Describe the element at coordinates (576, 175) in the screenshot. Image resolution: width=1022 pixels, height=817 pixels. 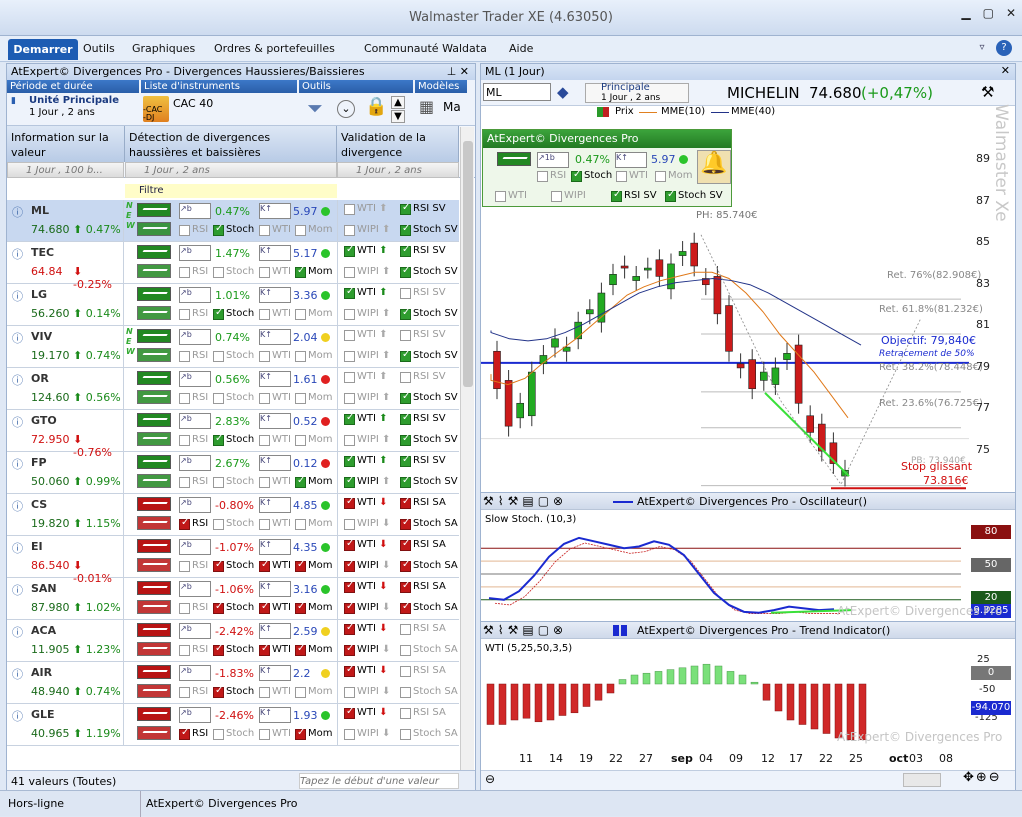
I see `overlay-stoch-checkbox` at that location.